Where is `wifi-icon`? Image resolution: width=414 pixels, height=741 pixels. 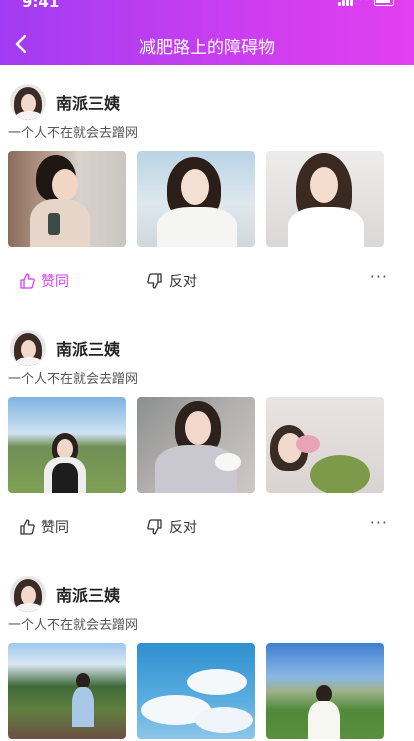
wifi-icon is located at coordinates (363, 3).